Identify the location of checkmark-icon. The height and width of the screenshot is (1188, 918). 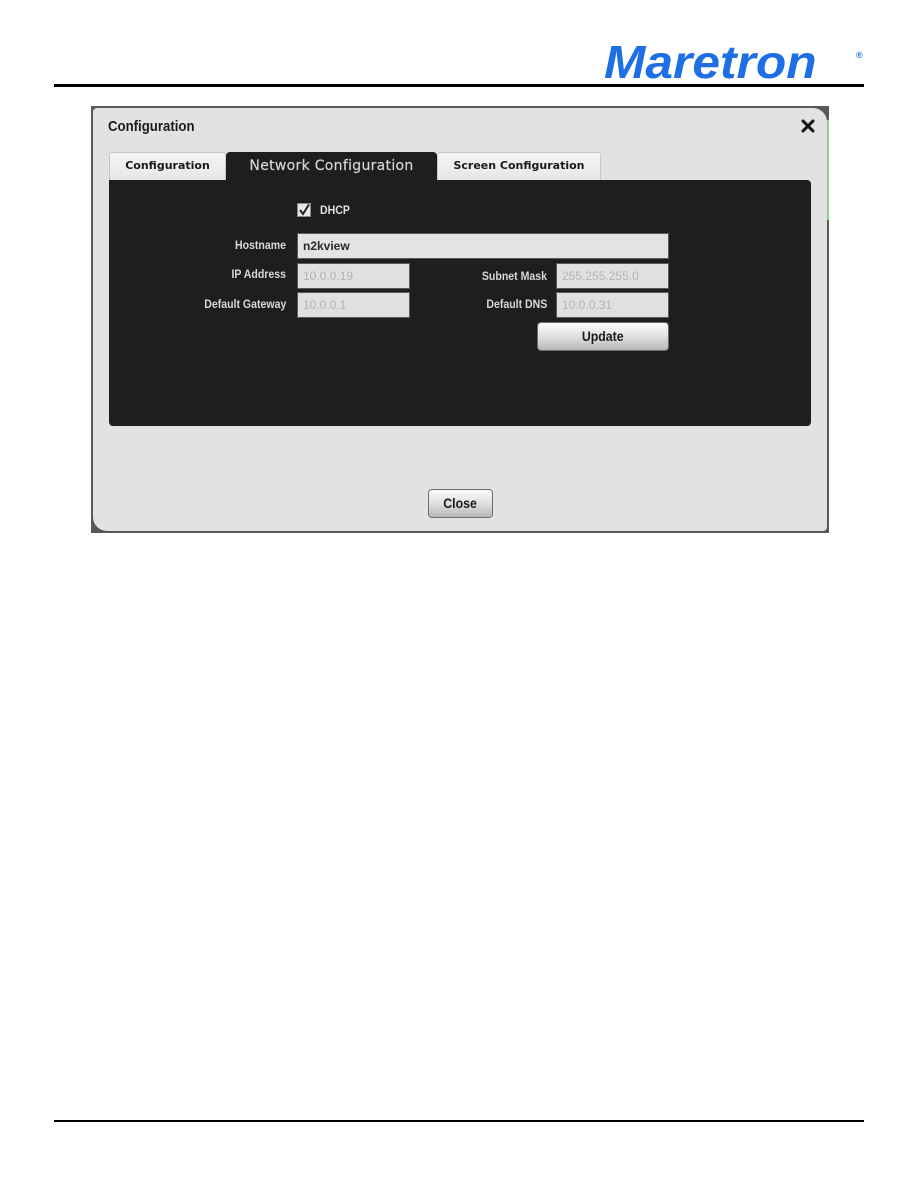
(304, 210).